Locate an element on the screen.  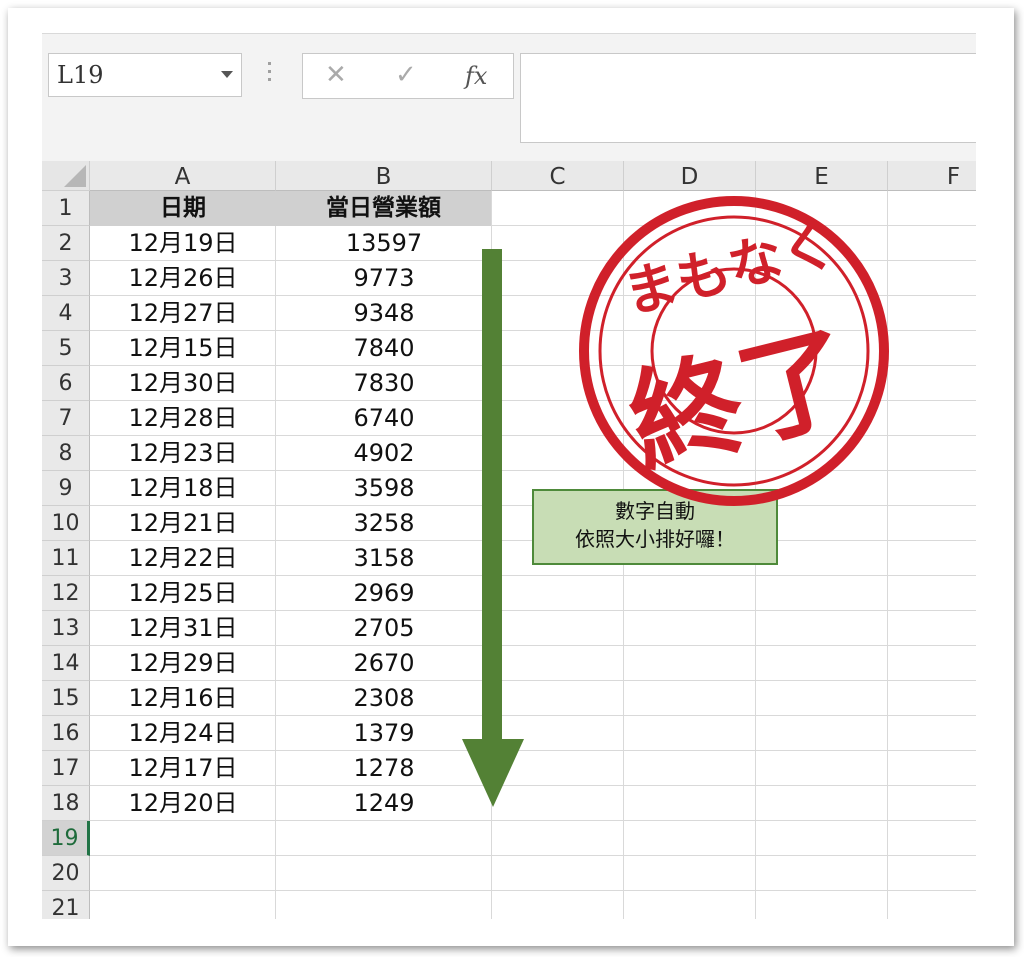
column-header-e: E is located at coordinates (822, 176).